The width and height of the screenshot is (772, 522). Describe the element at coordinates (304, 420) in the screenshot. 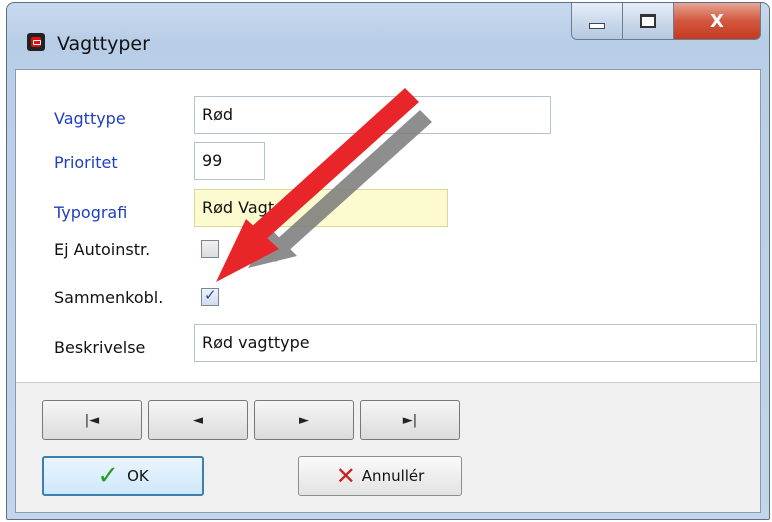

I see `next-record-button: ►` at that location.